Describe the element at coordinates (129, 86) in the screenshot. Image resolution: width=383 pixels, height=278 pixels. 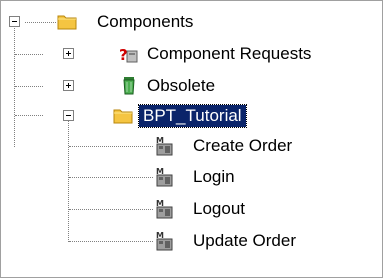
I see `recycle-bin-icon` at that location.